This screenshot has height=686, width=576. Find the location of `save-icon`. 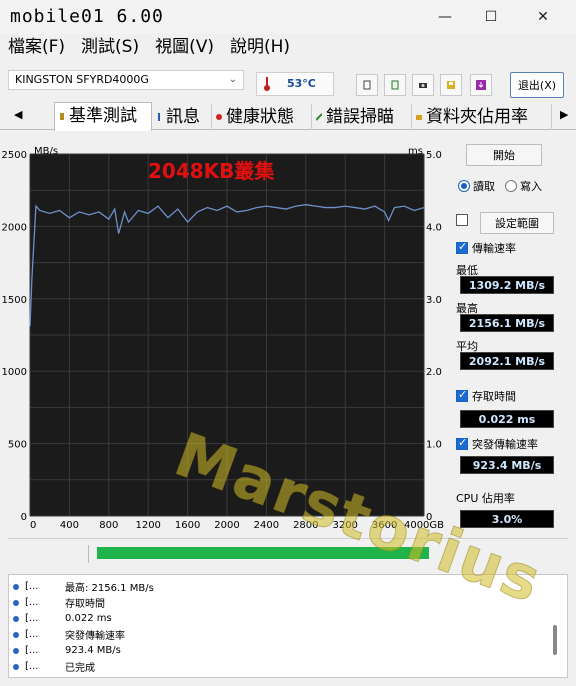

save-icon is located at coordinates (451, 85).